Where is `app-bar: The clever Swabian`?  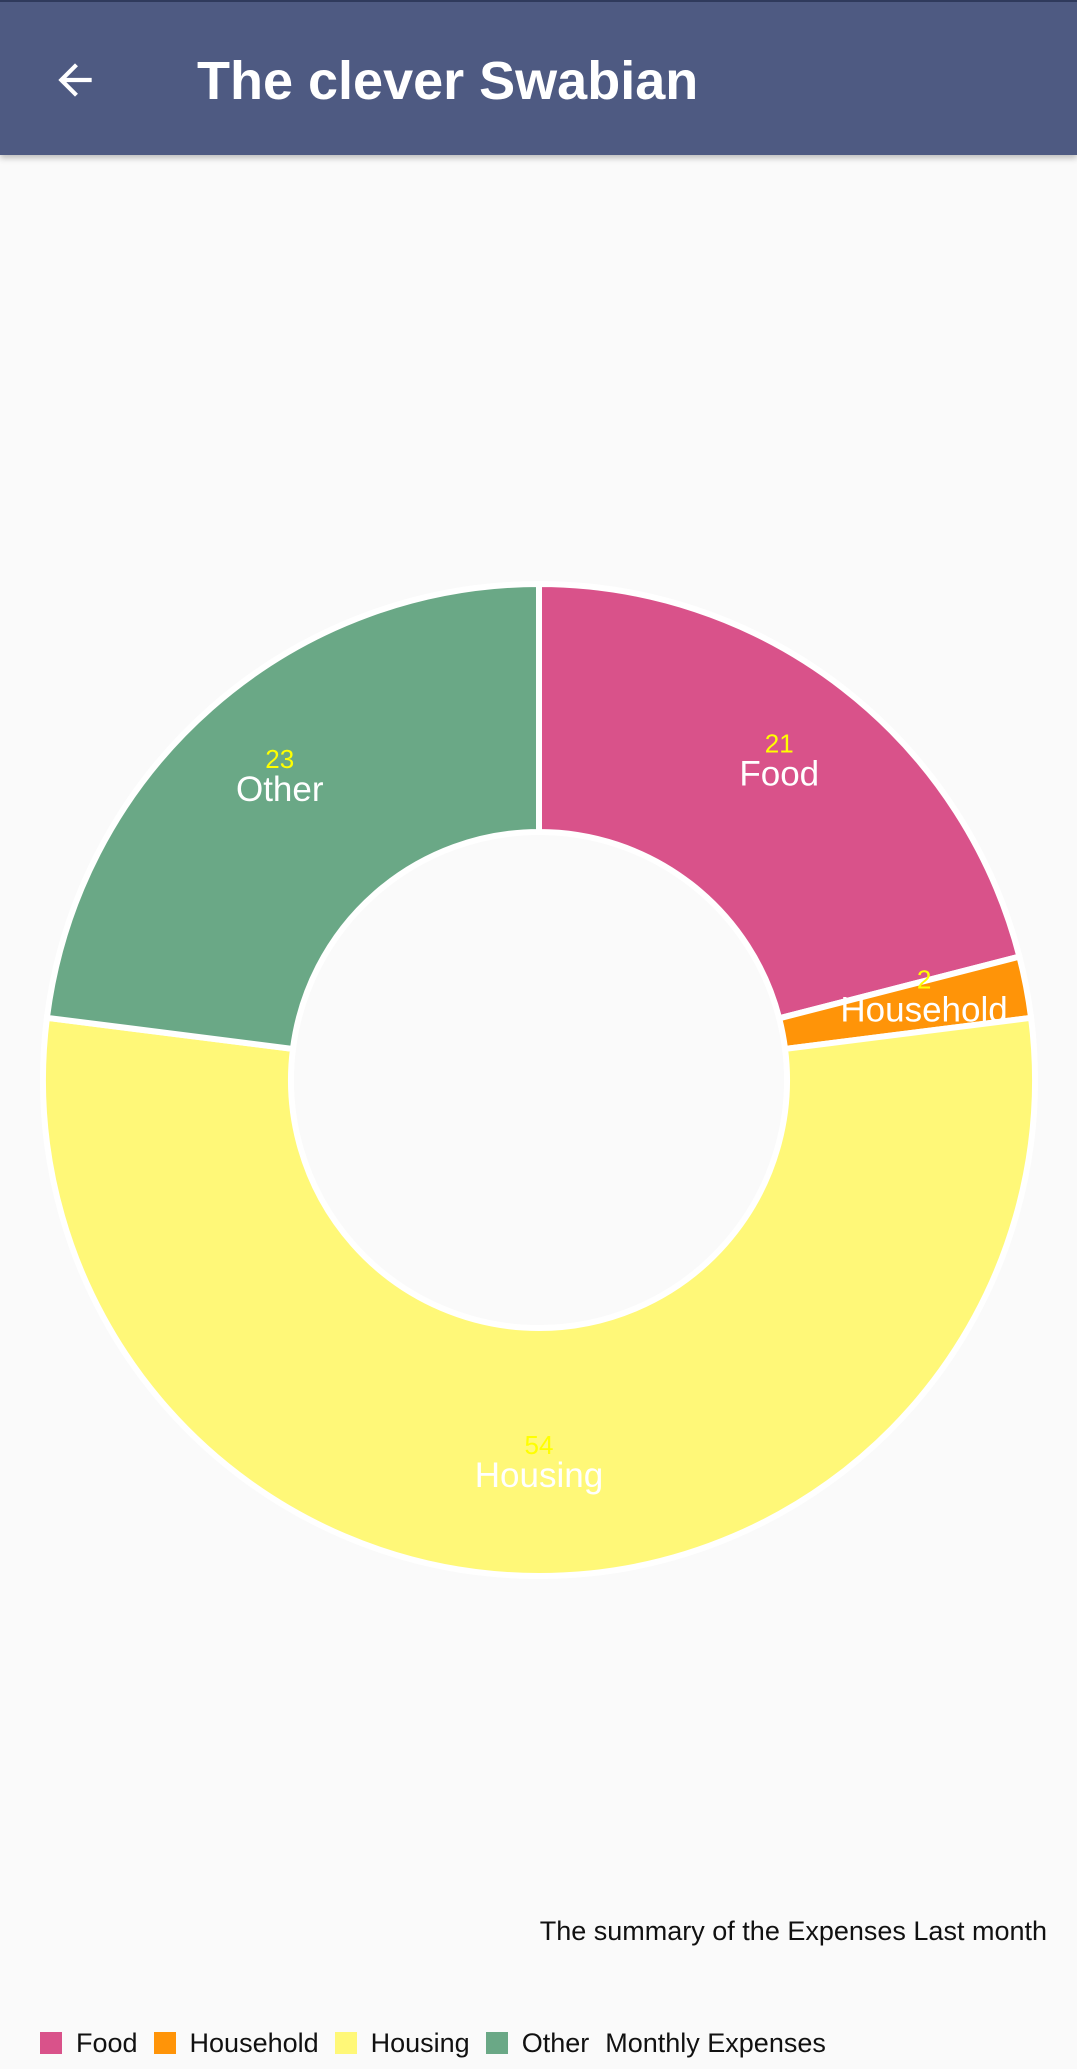
app-bar: The clever Swabian is located at coordinates (538, 77).